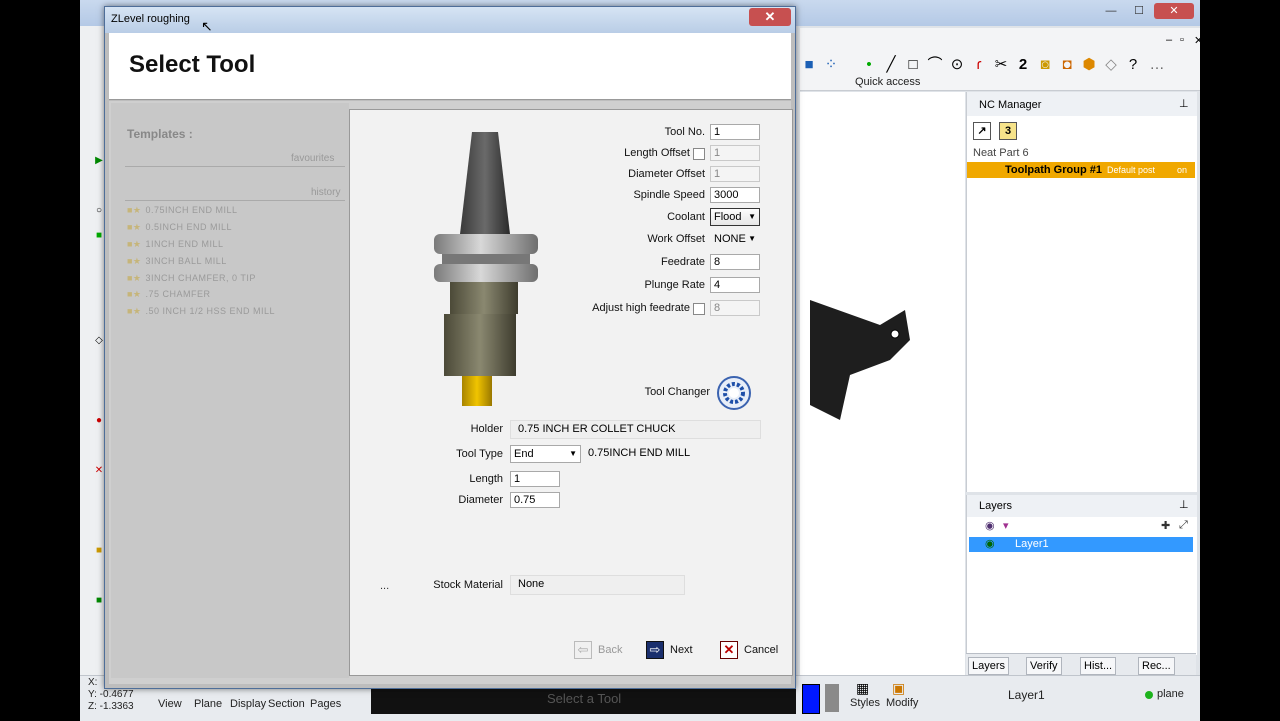 This screenshot has width=1280, height=721. What do you see at coordinates (809, 65) in the screenshot?
I see `toolbar-icon: ■` at bounding box center [809, 65].